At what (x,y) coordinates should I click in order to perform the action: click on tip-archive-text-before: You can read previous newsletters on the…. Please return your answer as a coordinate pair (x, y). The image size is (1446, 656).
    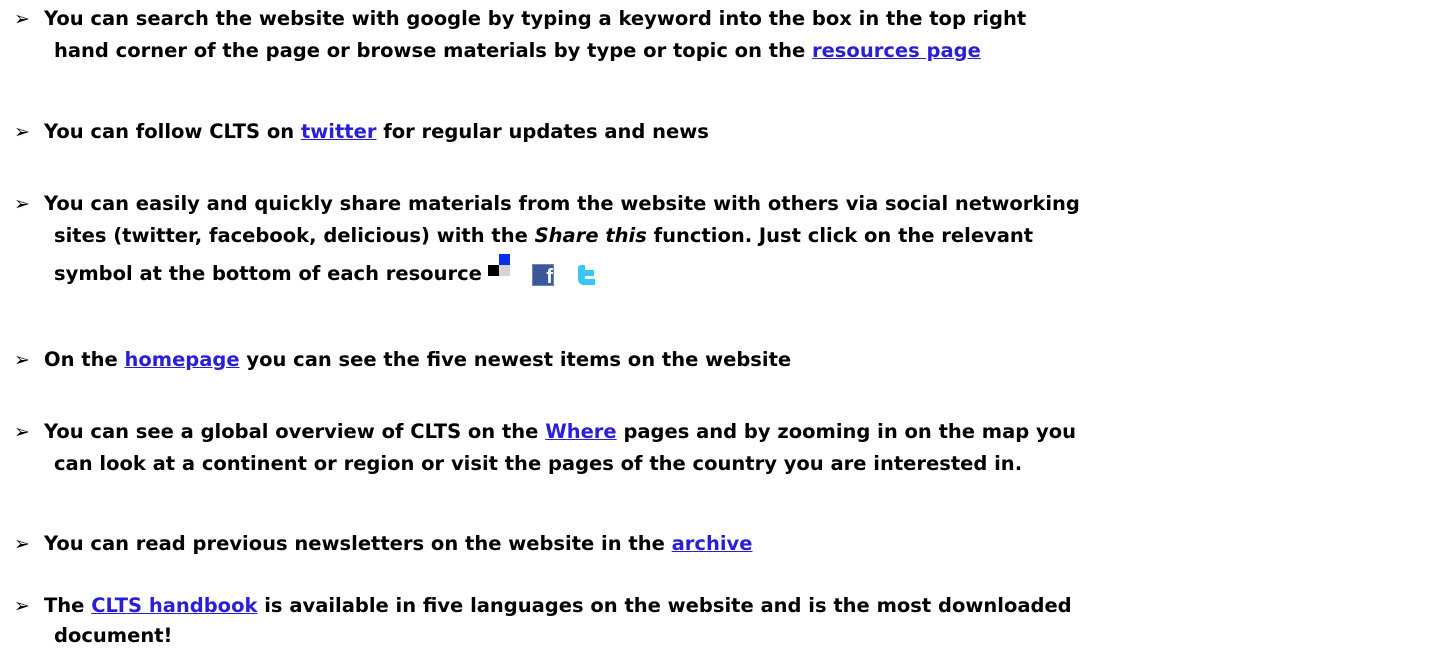
    Looking at the image, I should click on (358, 543).